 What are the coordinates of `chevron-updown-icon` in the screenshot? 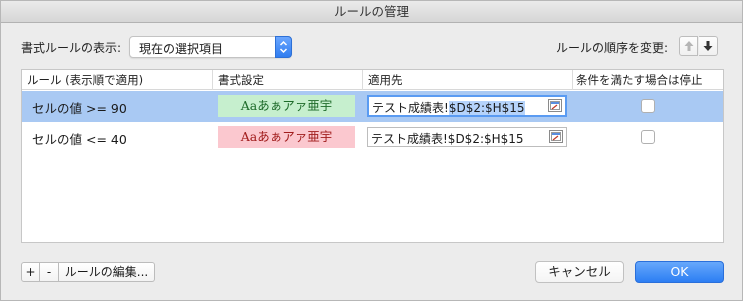 It's located at (283, 47).